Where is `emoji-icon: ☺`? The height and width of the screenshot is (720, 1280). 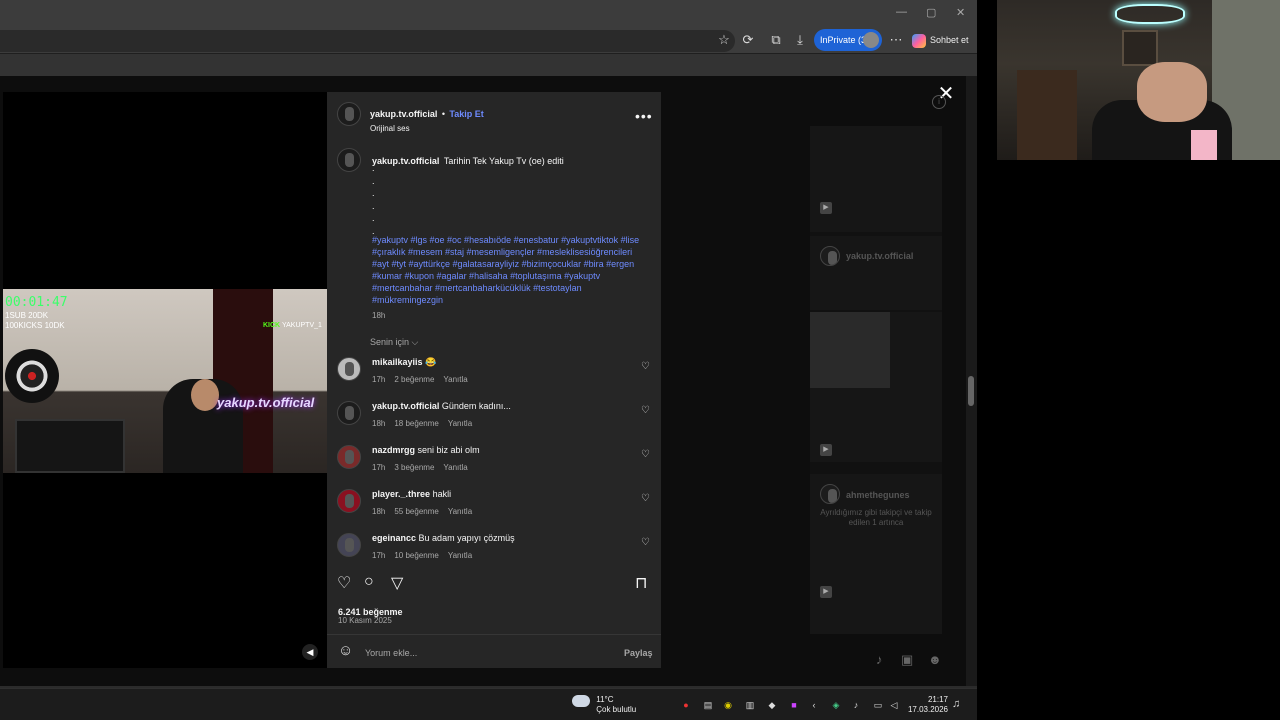 emoji-icon: ☺ is located at coordinates (345, 650).